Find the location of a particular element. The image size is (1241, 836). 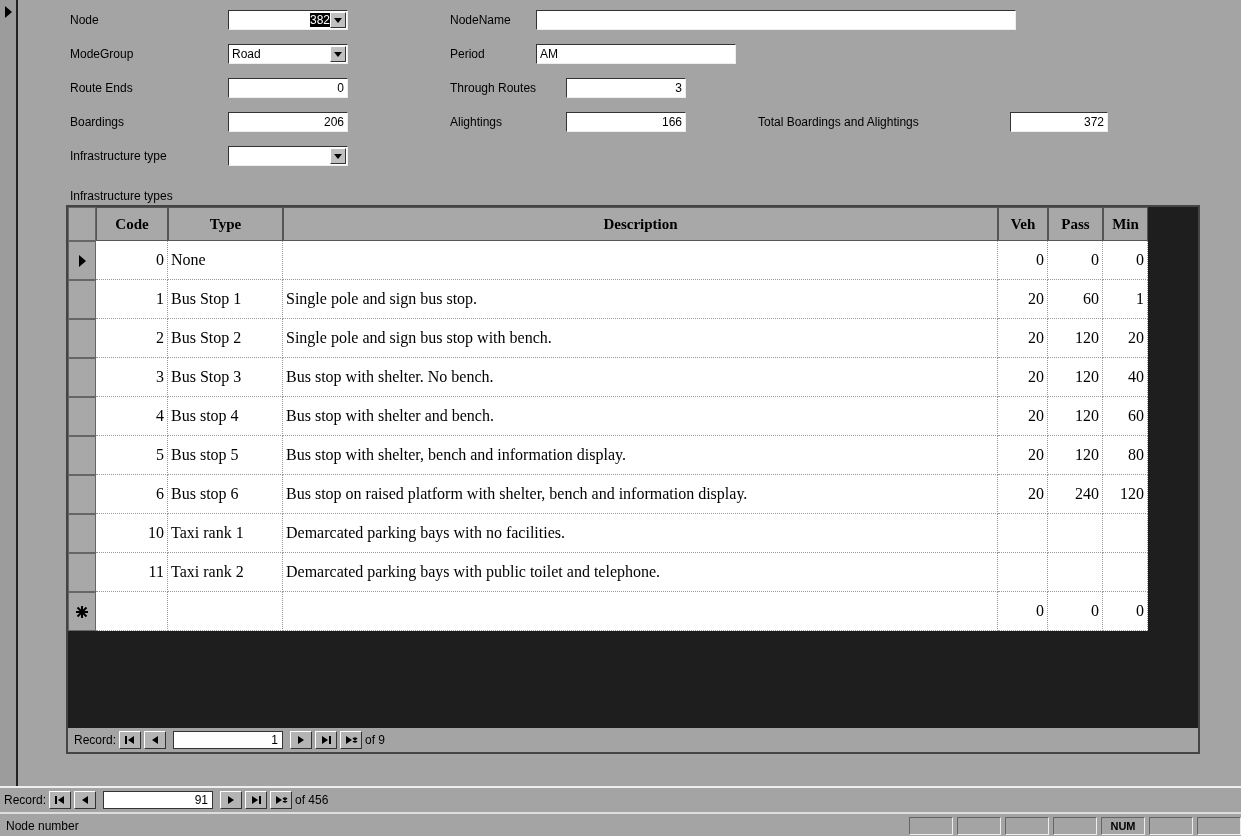

status-text: Node number is located at coordinates (43, 826).